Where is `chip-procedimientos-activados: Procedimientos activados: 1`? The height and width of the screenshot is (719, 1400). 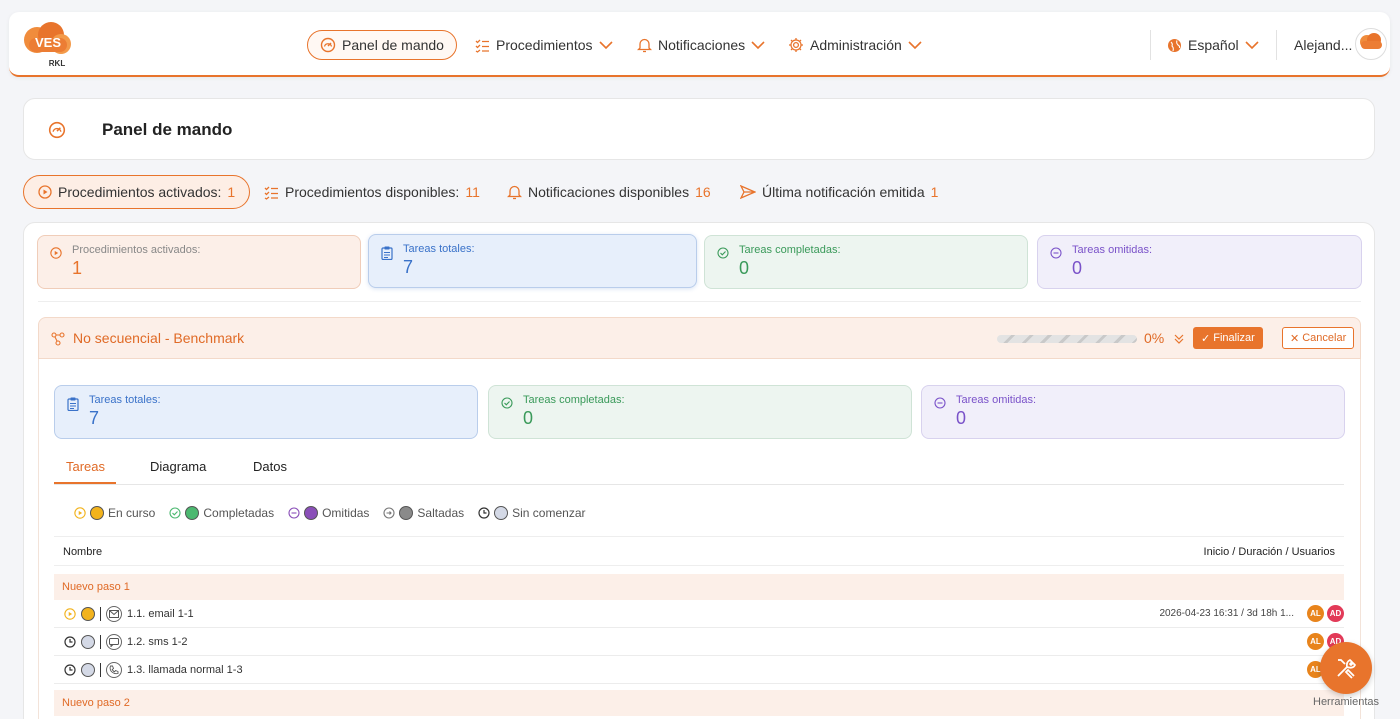 chip-procedimientos-activados: Procedimientos activados: 1 is located at coordinates (137, 192).